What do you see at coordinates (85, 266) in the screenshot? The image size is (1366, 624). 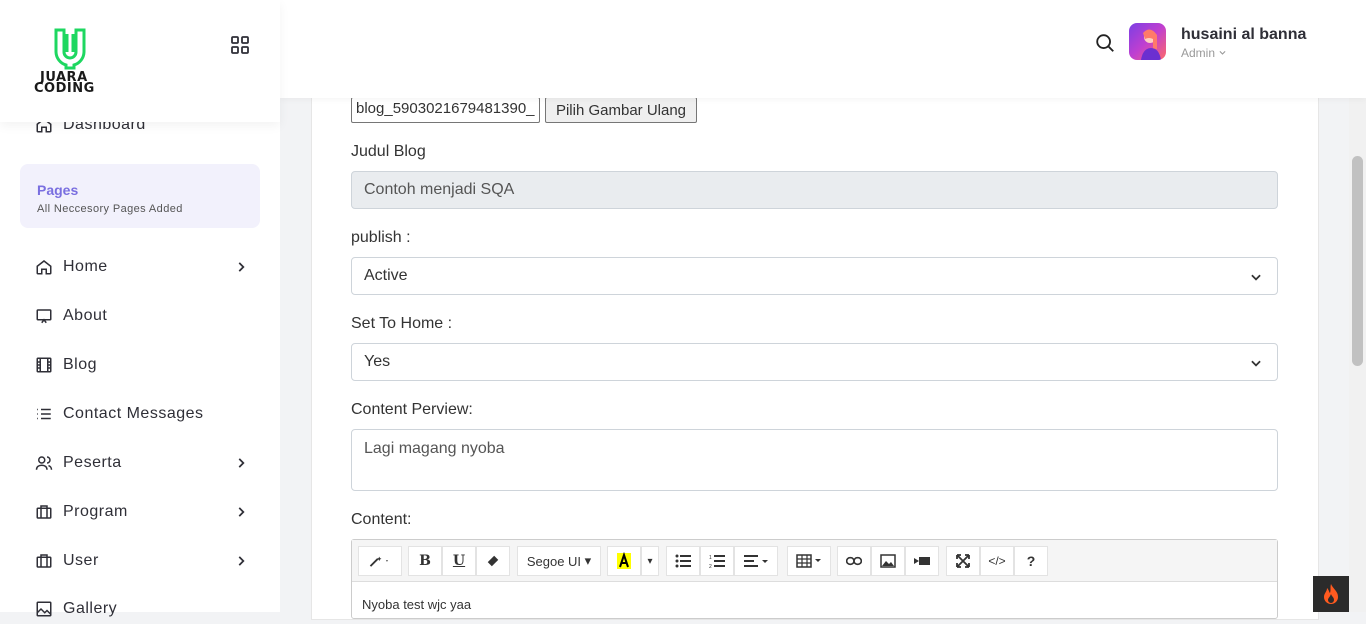 I see `sidebar-item-label: Home` at bounding box center [85, 266].